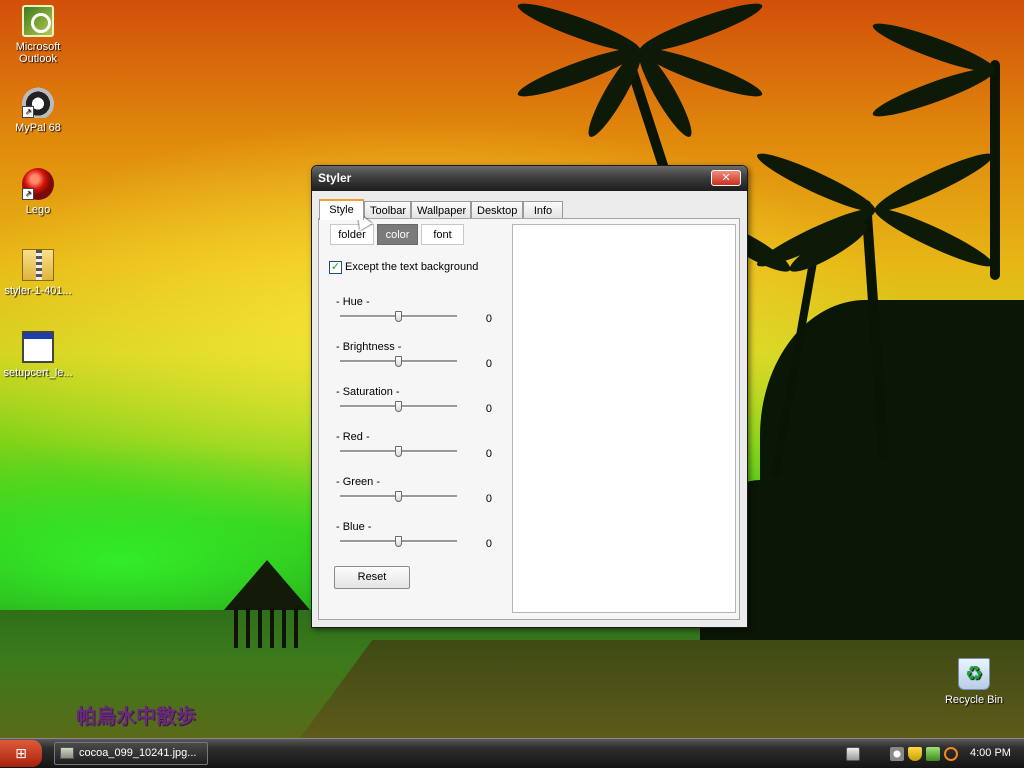 The image size is (1024, 768). What do you see at coordinates (397, 234) in the screenshot?
I see `subtab-color: color` at bounding box center [397, 234].